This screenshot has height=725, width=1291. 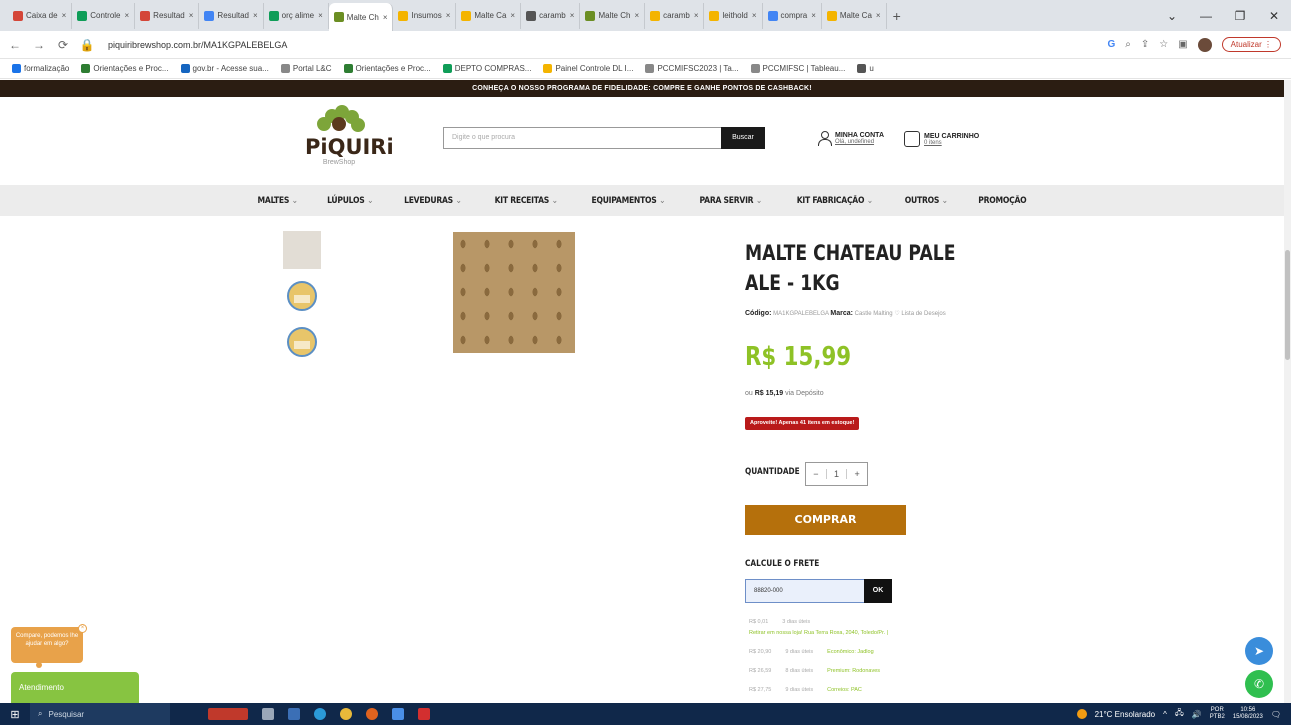 What do you see at coordinates (1248, 714) in the screenshot?
I see `clock: 10:56 15/08/2023` at bounding box center [1248, 714].